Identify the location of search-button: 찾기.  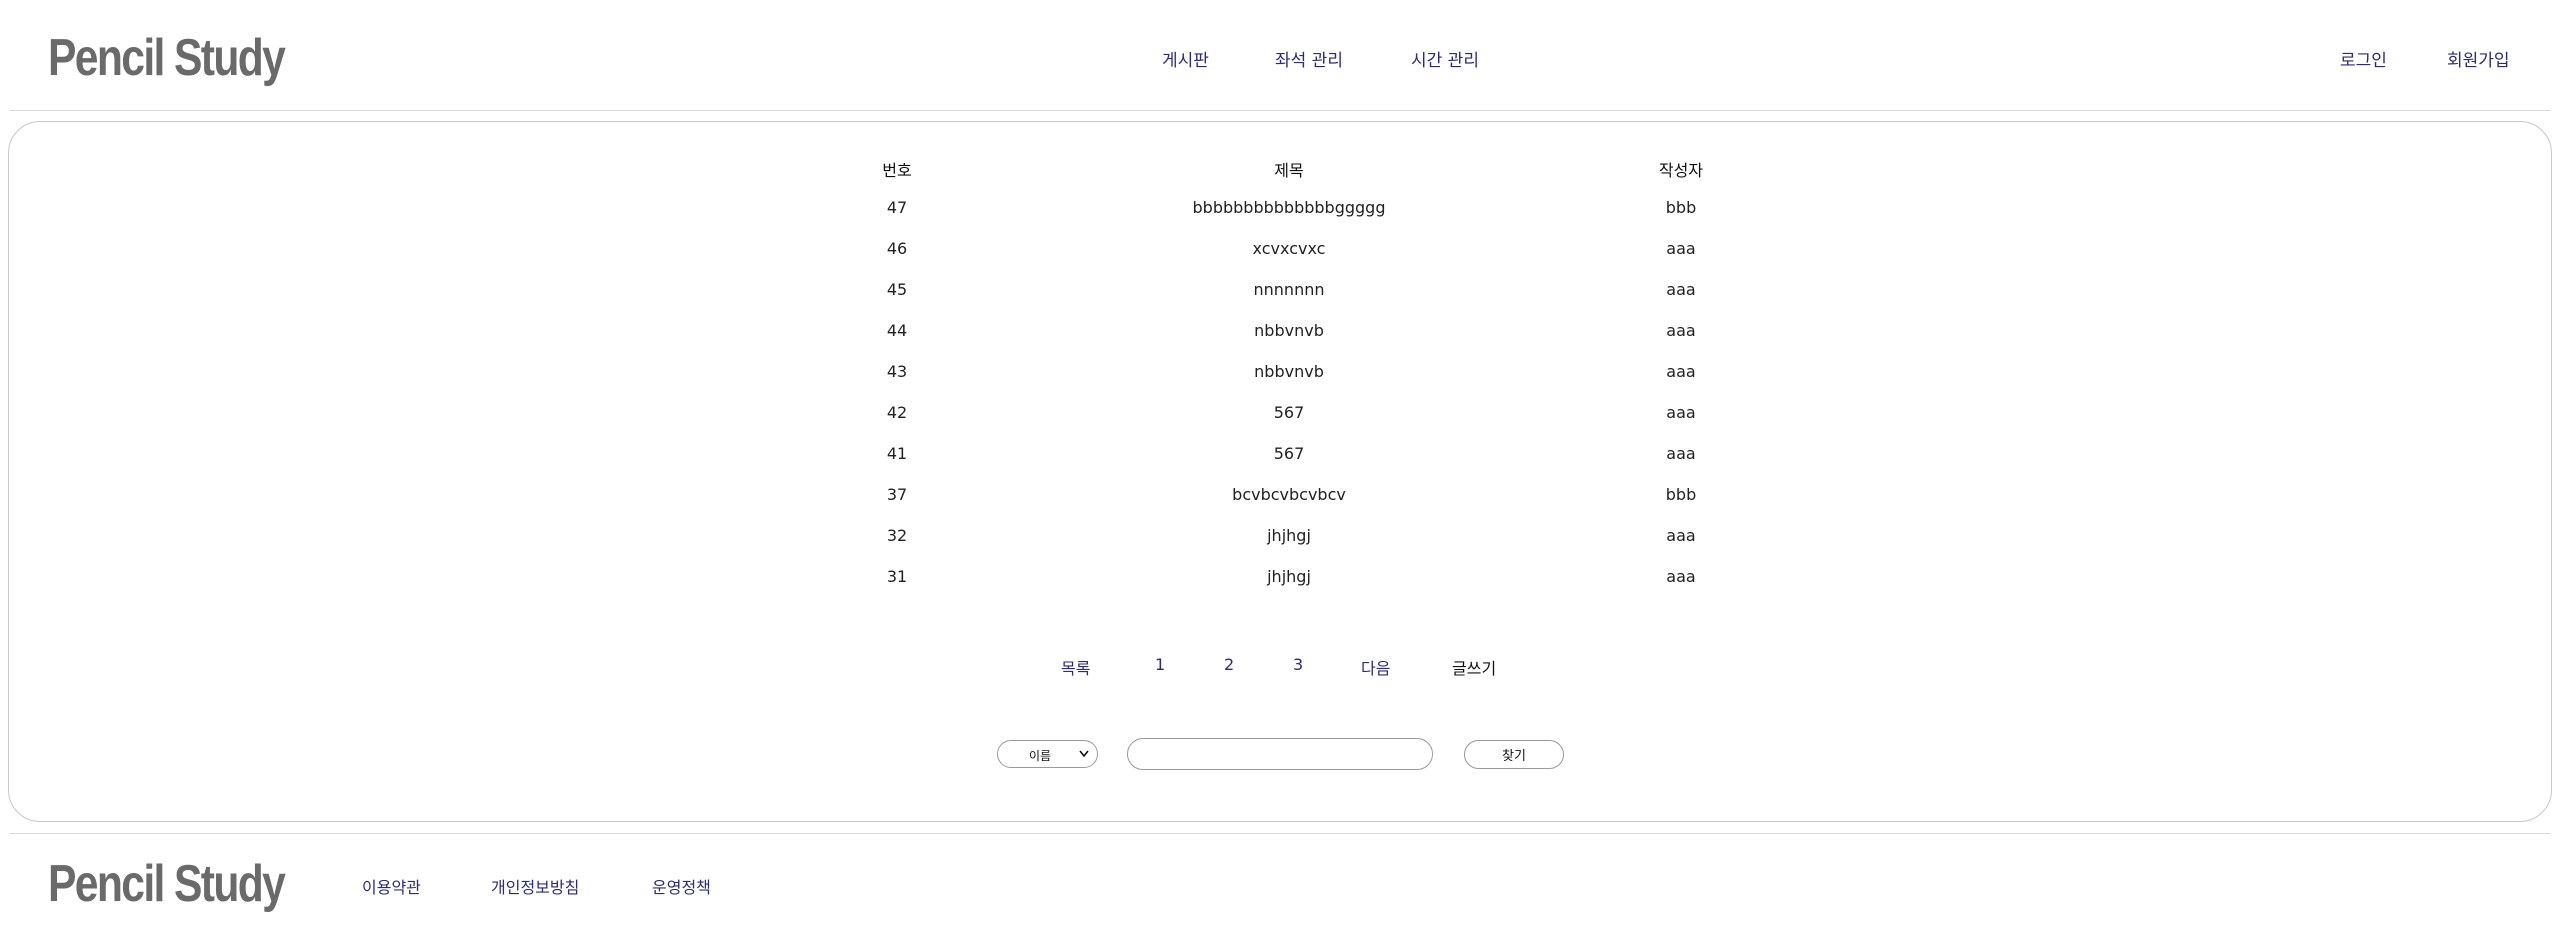
(1514, 754).